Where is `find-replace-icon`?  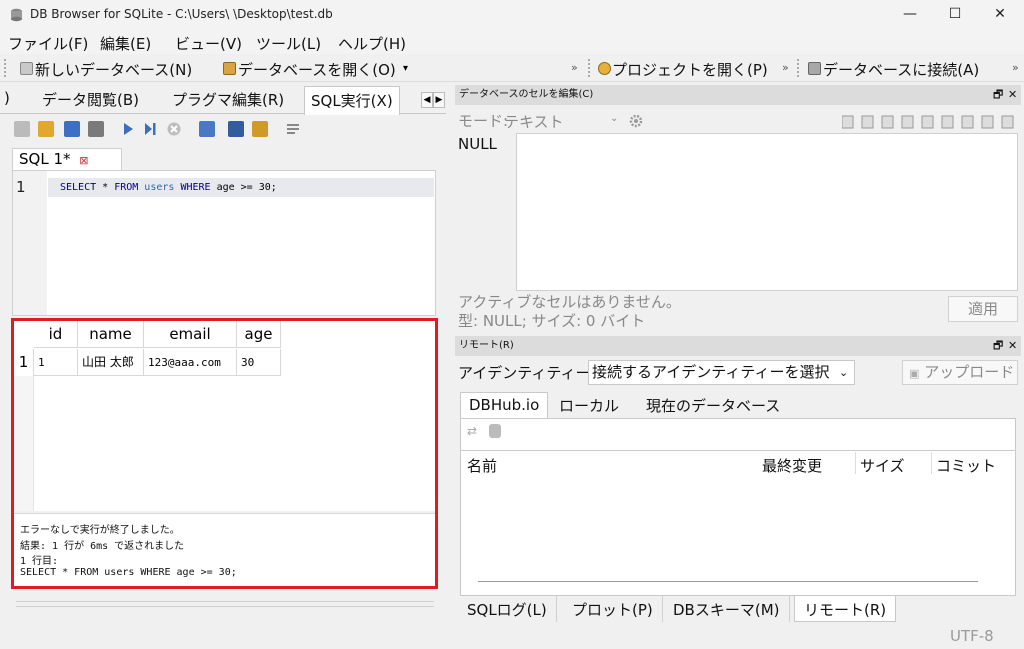
find-replace-icon is located at coordinates (260, 129).